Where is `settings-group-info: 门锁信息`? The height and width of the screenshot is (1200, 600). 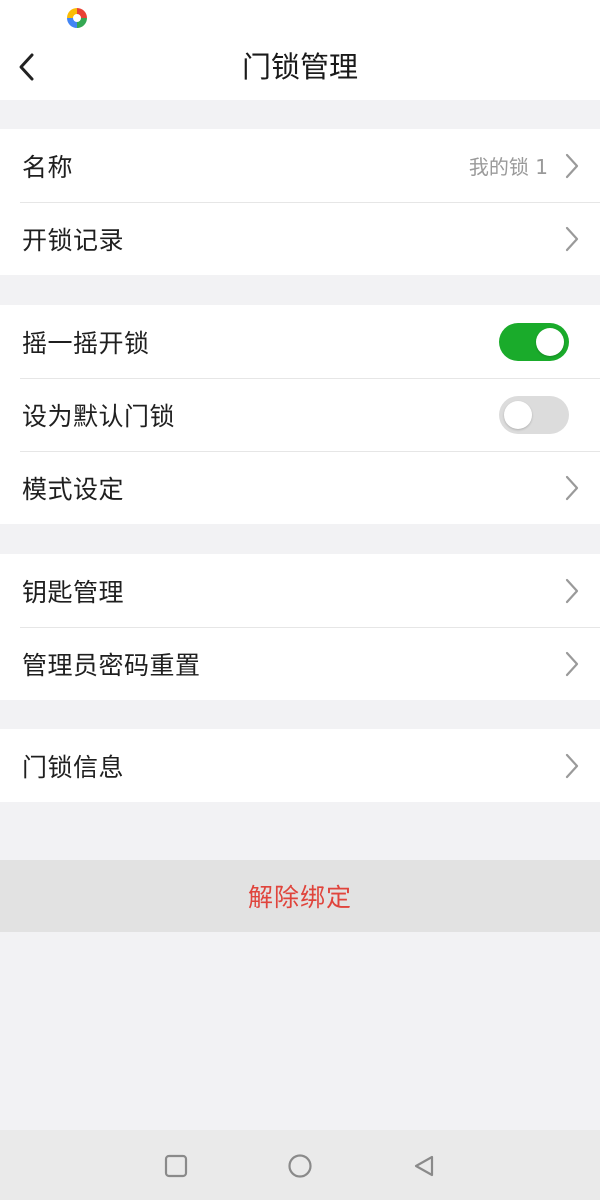
settings-group-info: 门锁信息 is located at coordinates (300, 765).